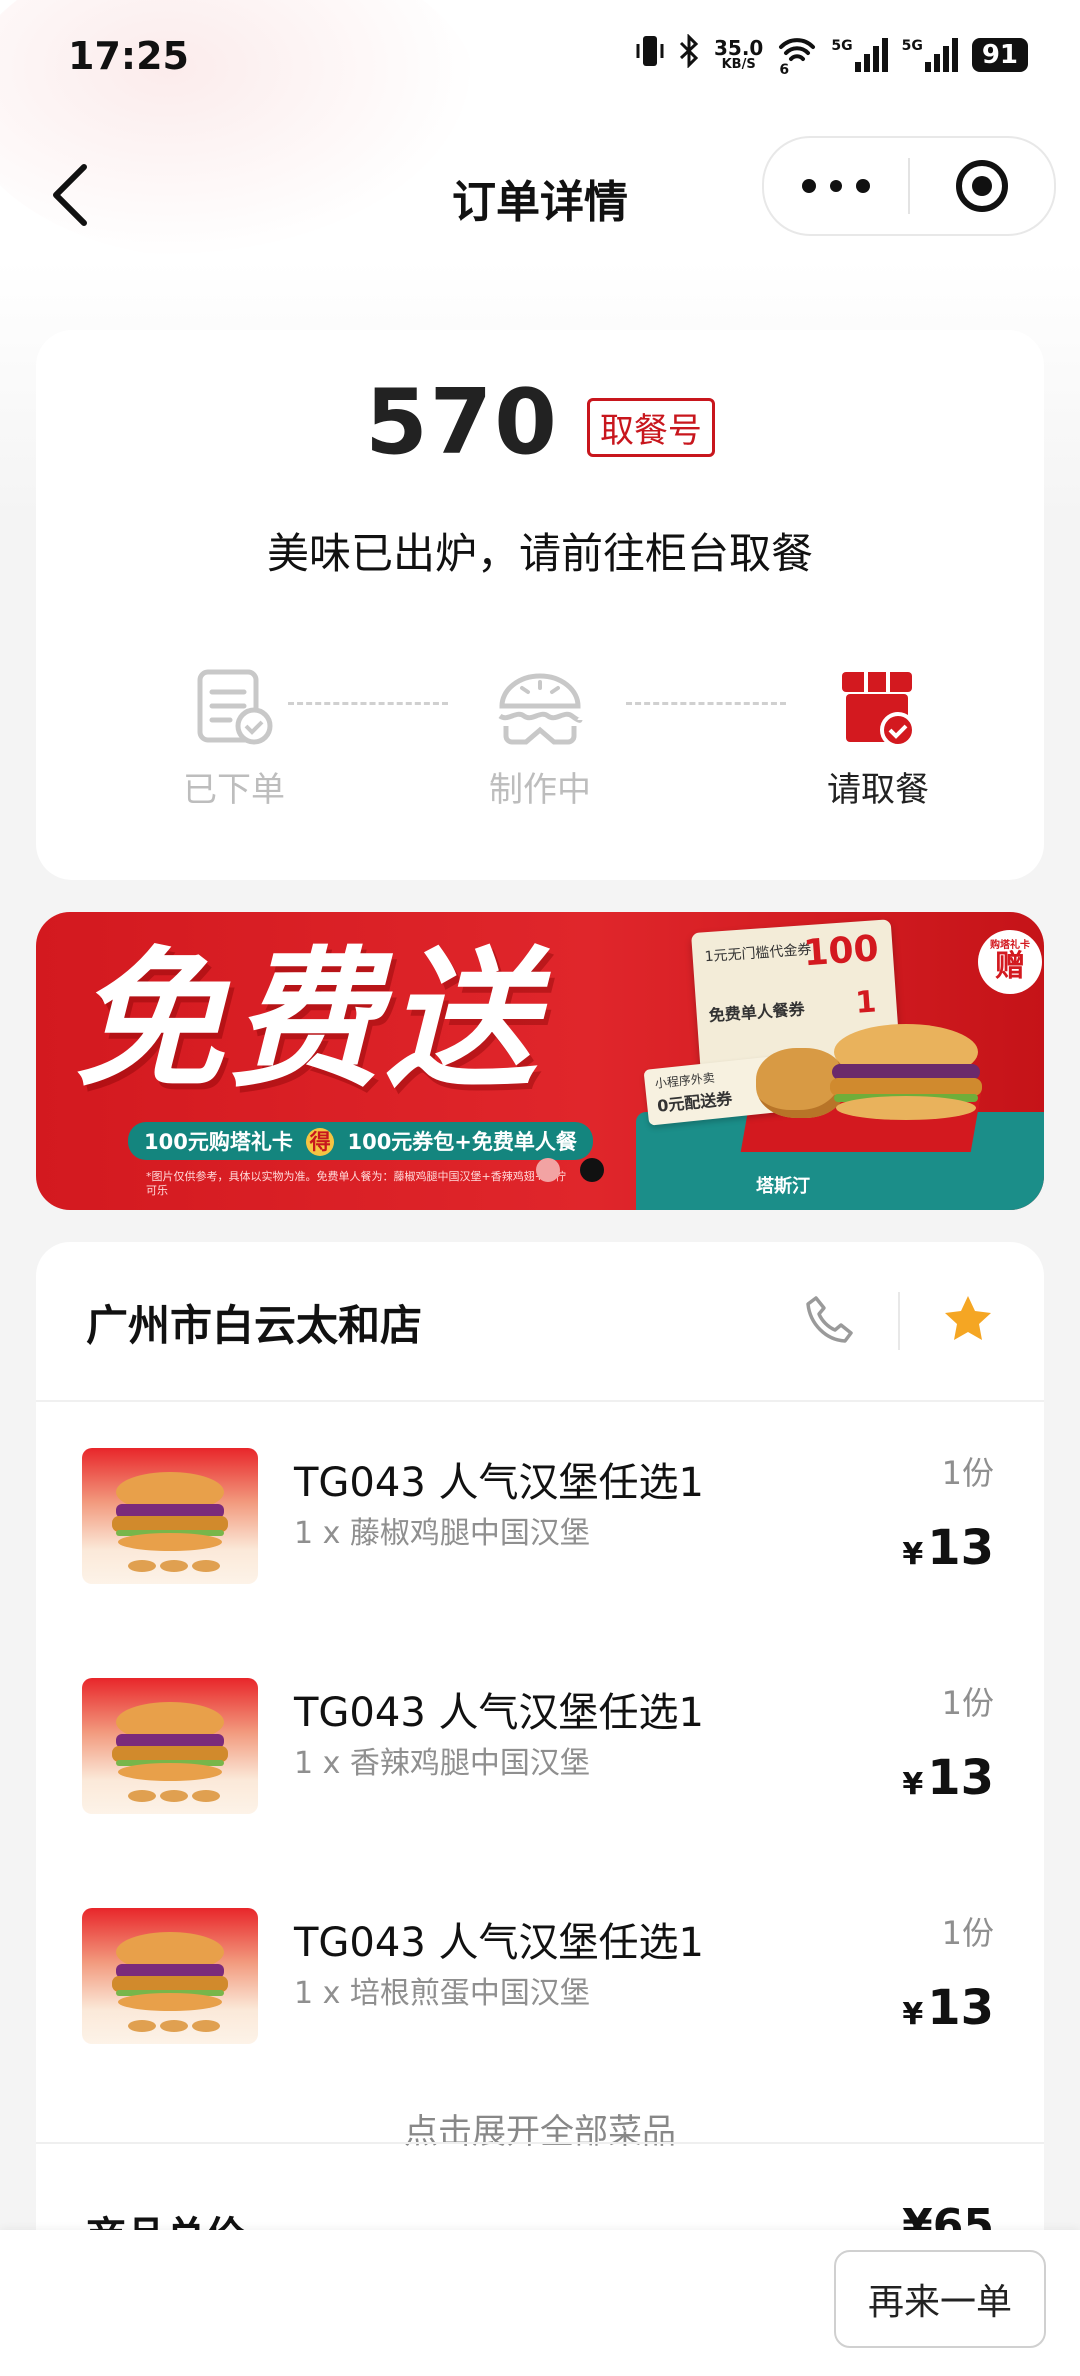  Describe the element at coordinates (442, 1533) in the screenshot. I see `item-desc: 1 x 藤椒鸡腿中国汉堡` at that location.